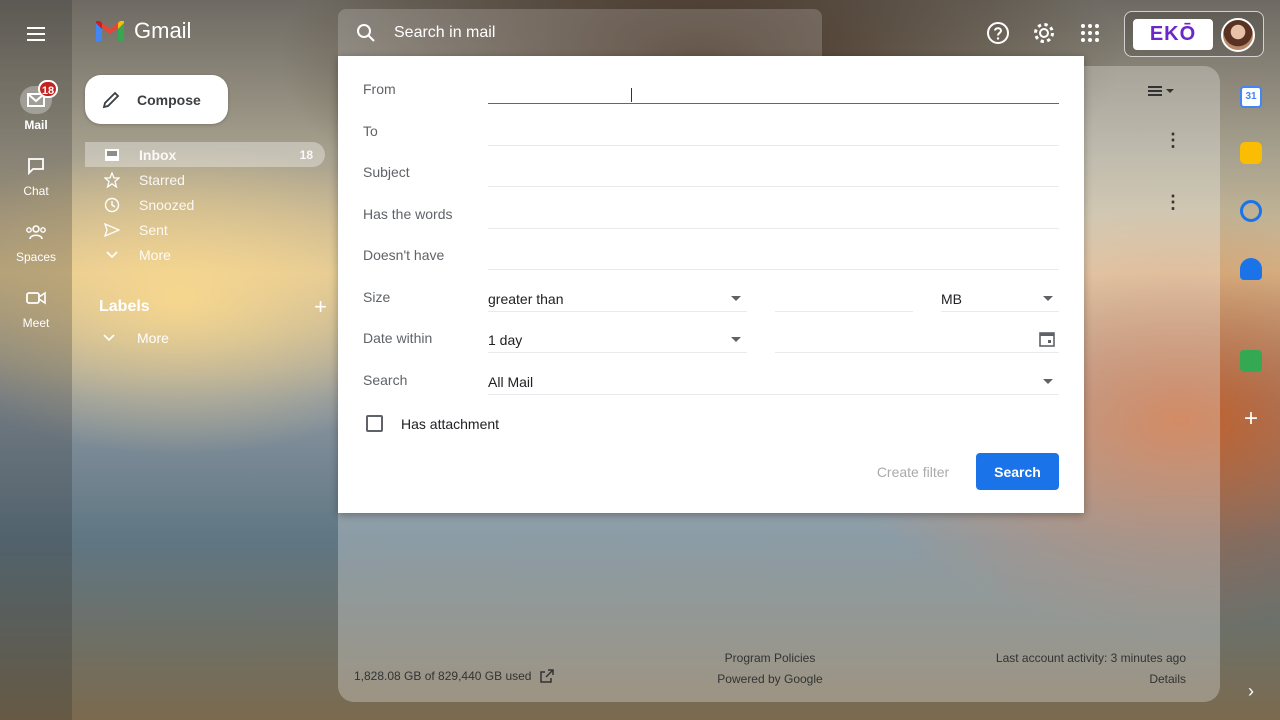 Image resolution: width=1280 pixels, height=720 pixels. I want to click on app-rail: 18 Mail Chat Spaces Meet, so click(36, 360).